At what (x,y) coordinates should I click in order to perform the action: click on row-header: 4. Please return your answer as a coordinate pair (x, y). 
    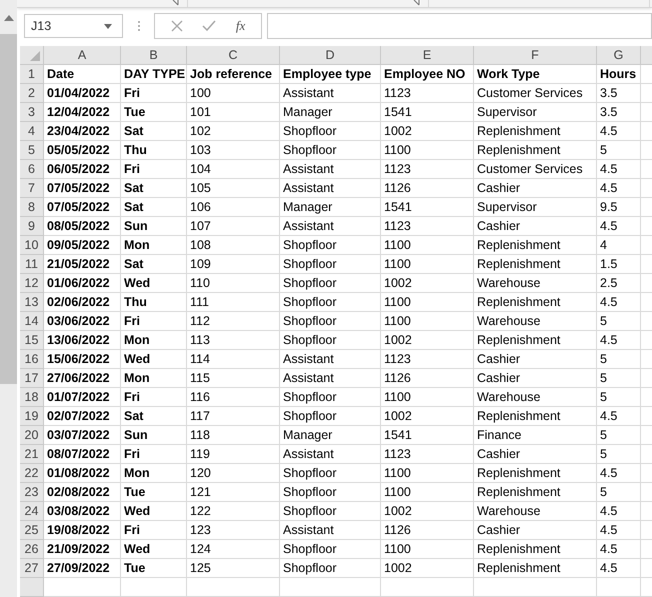
    Looking at the image, I should click on (32, 131).